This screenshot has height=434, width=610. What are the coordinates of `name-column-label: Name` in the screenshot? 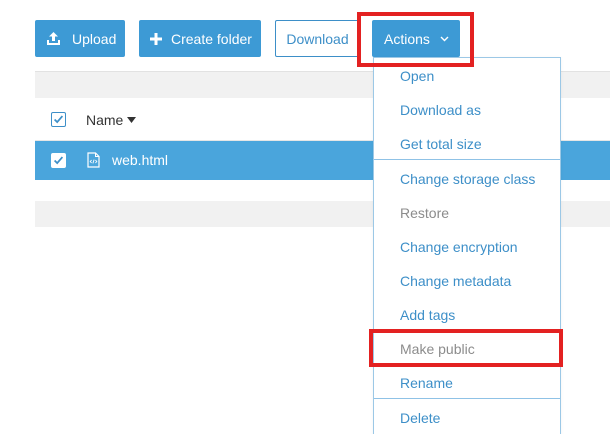 It's located at (105, 120).